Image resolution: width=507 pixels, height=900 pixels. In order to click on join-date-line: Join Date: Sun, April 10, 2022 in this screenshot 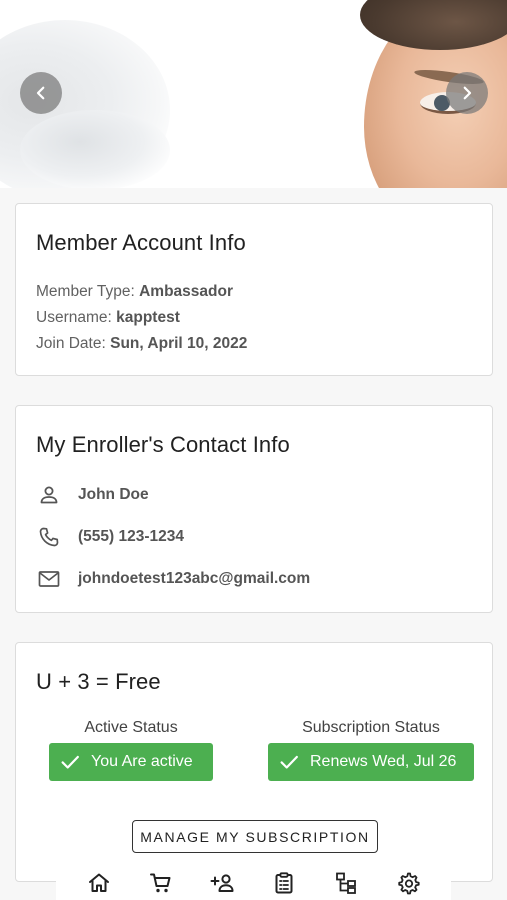, I will do `click(141, 344)`.